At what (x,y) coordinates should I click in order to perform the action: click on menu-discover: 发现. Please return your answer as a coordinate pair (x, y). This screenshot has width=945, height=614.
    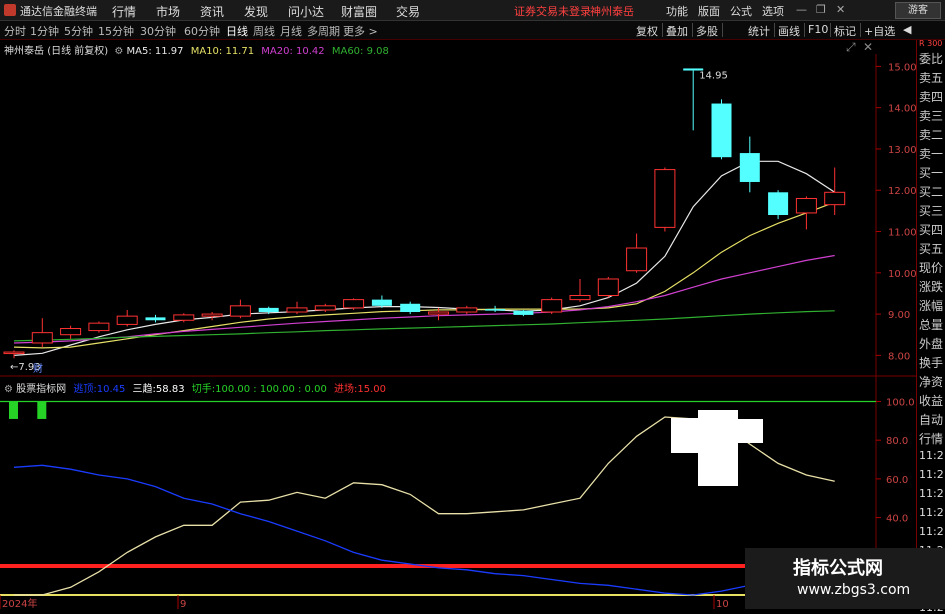
    Looking at the image, I should click on (256, 11).